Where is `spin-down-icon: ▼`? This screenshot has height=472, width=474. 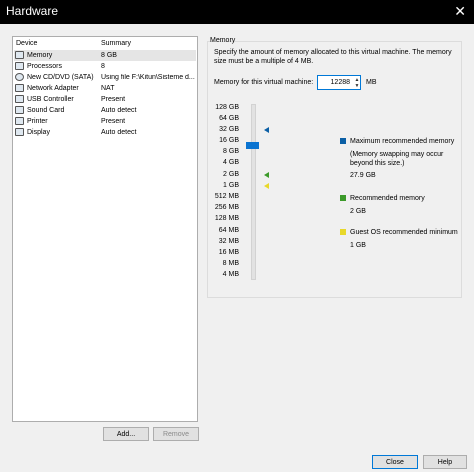
spin-down-icon: ▼ is located at coordinates (357, 86).